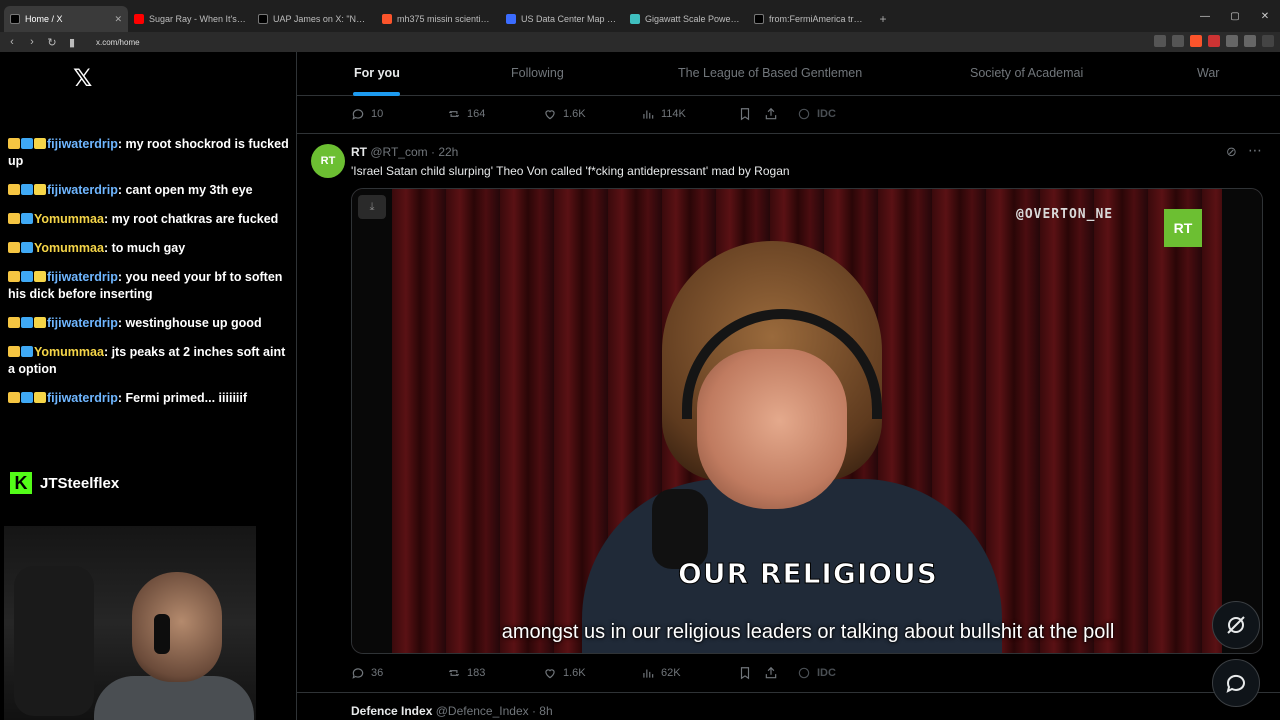 This screenshot has width=1280, height=720. I want to click on menu-icon, so click(1268, 41).